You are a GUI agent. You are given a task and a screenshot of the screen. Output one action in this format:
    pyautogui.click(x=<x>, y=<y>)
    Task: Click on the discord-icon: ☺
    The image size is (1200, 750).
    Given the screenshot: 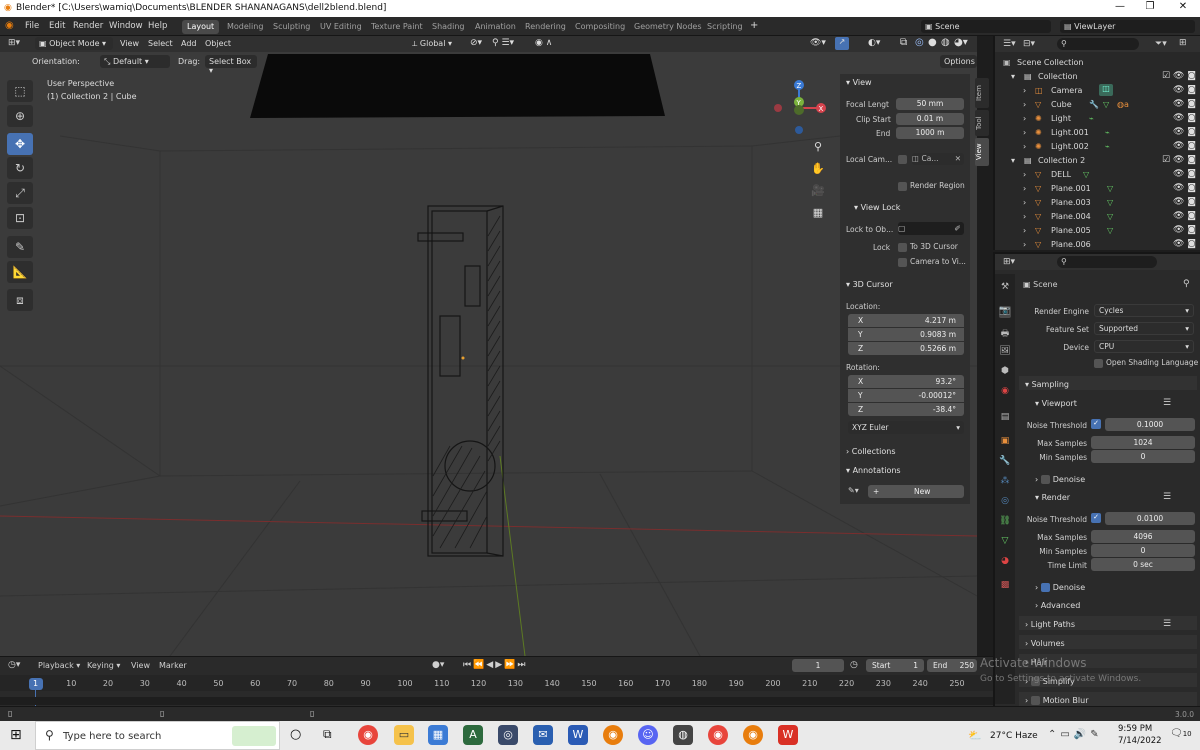 What is the action you would take?
    pyautogui.click(x=648, y=735)
    